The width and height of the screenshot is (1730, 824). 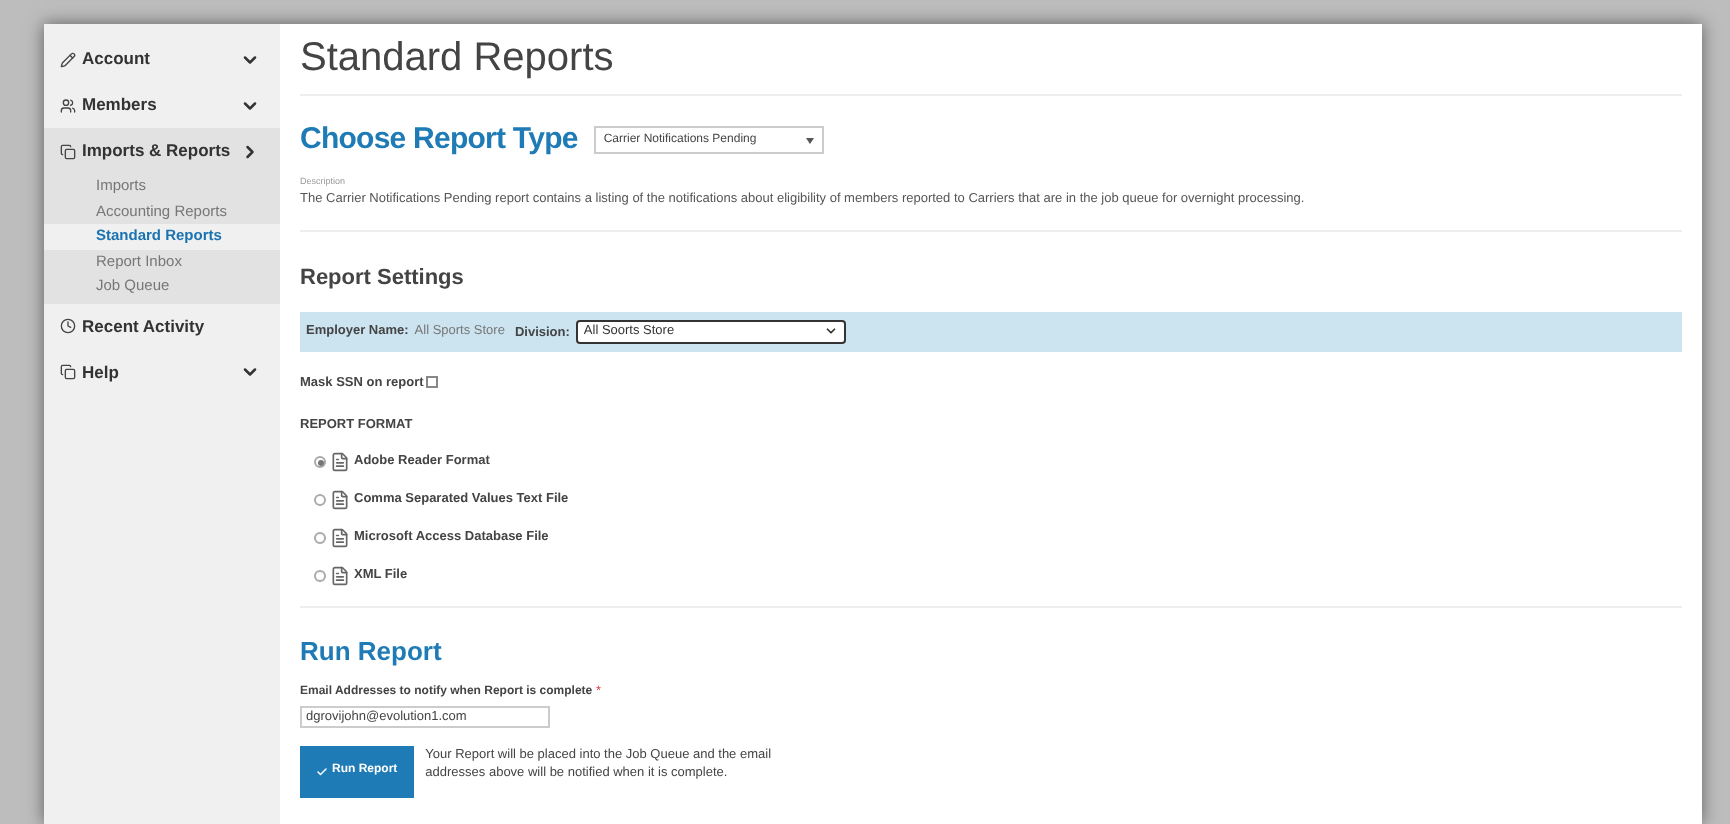 I want to click on section-heading: Choose Report Type, so click(x=439, y=140).